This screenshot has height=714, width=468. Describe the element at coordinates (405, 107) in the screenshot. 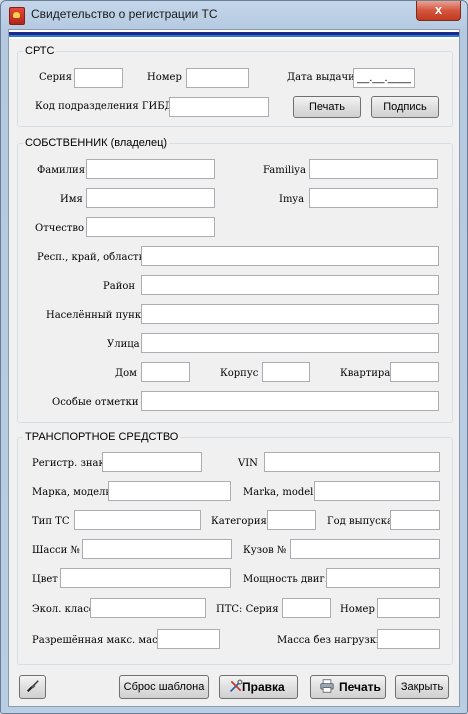

I see `srts-sign-button: Подпись` at that location.